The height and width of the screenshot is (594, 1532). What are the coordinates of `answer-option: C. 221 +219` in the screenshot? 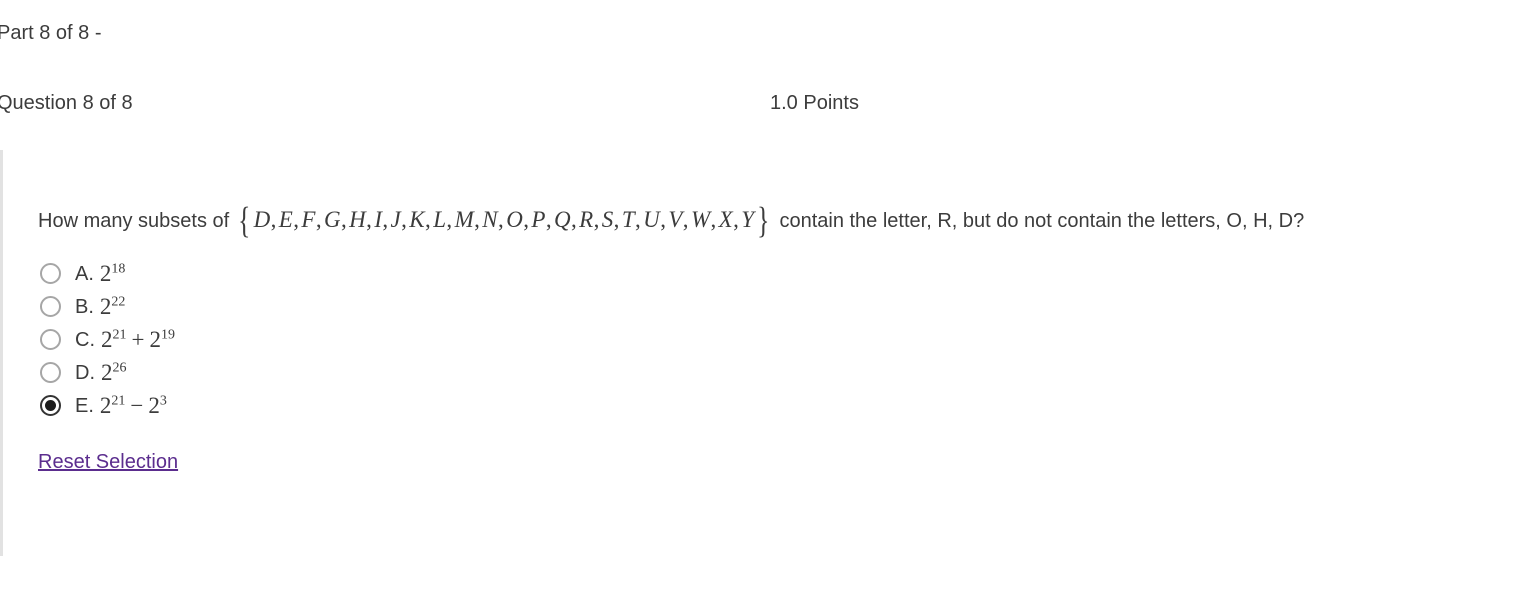 It's located at (738, 339).